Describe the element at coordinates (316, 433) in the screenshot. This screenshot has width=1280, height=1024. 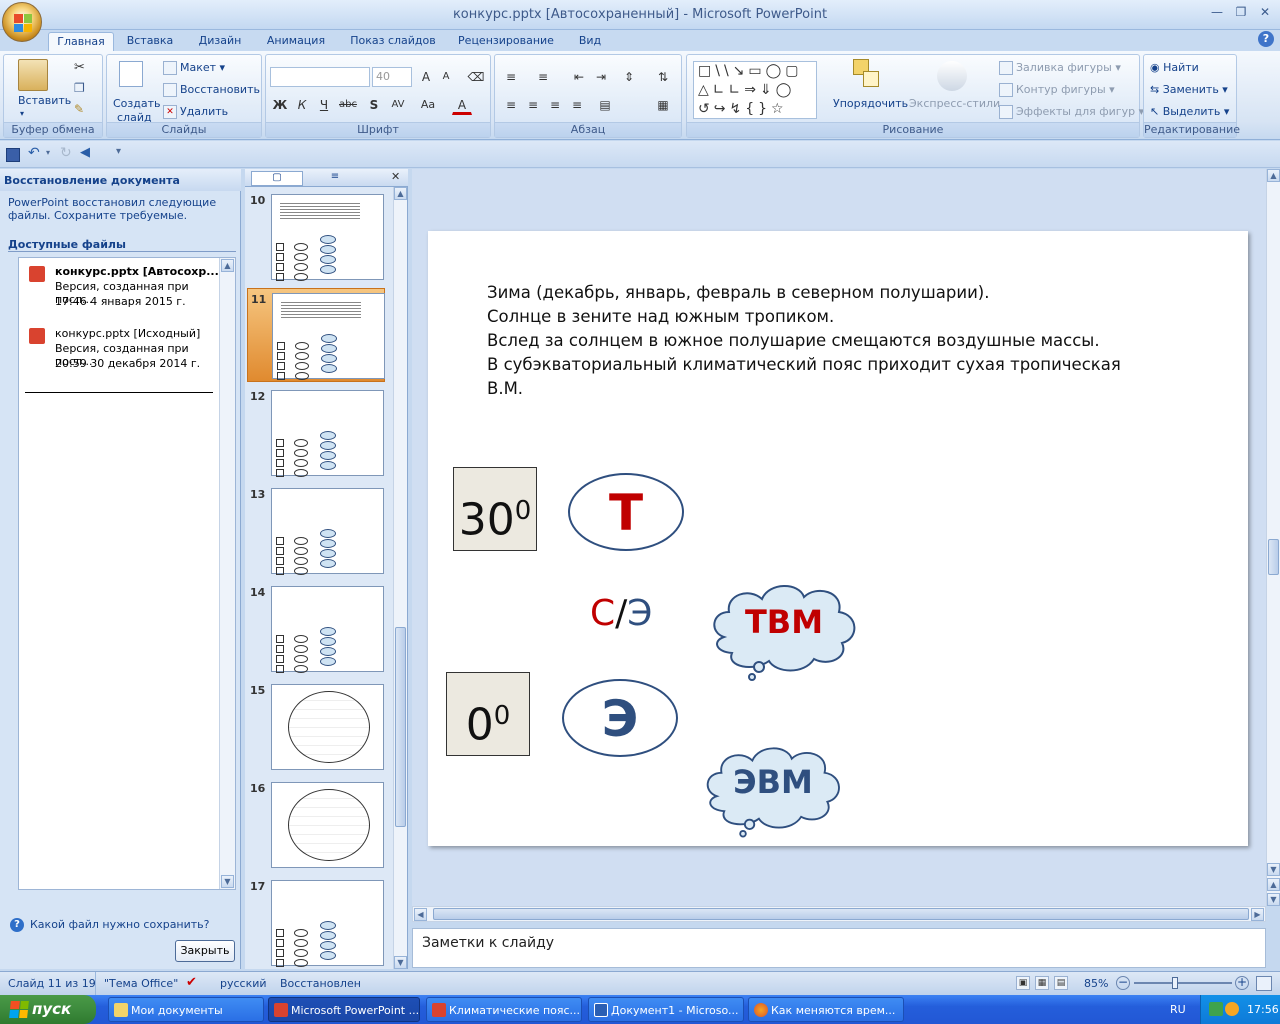
I see `slide-thumbnail-item: 12` at that location.